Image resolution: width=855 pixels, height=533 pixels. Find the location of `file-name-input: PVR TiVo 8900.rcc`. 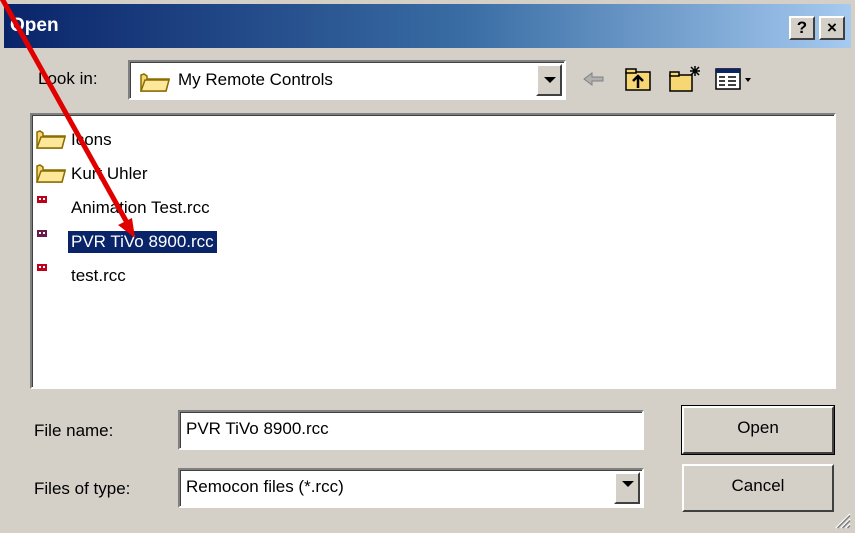

file-name-input: PVR TiVo 8900.rcc is located at coordinates (411, 430).